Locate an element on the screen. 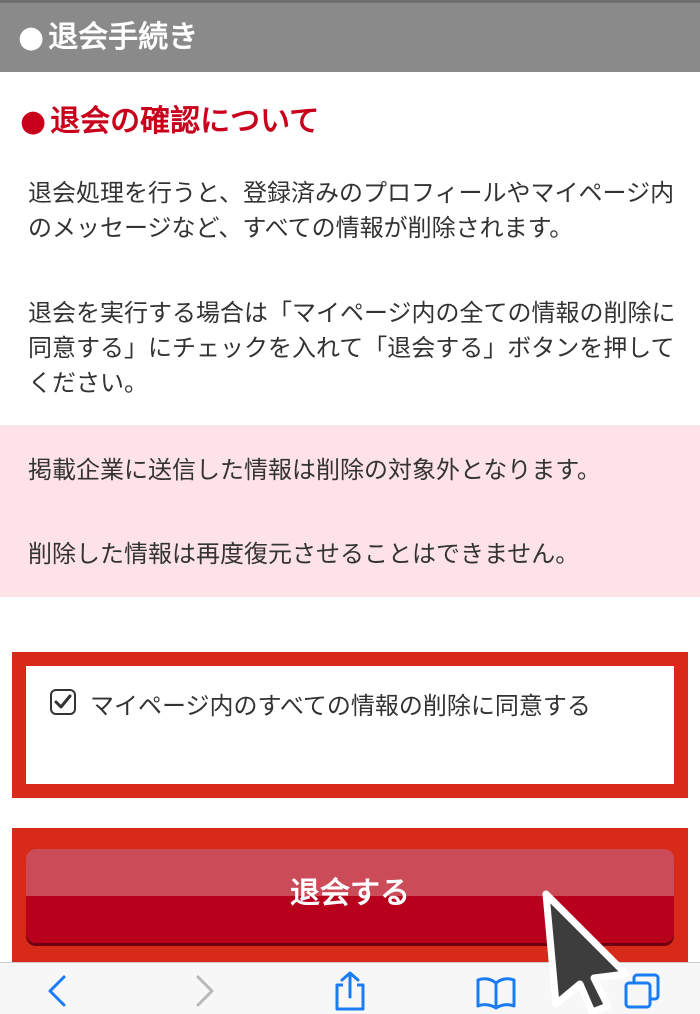 Image resolution: width=700 pixels, height=1014 pixels. agree-checkbox-label: マイページ内のすべての情報の削除に同意する is located at coordinates (370, 706).